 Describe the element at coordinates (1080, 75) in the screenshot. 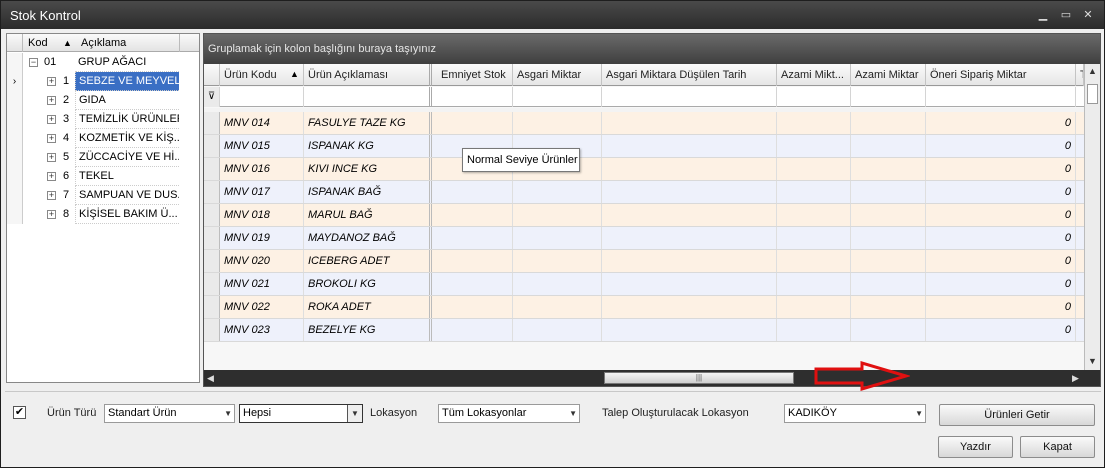

I see `col-truncated: T` at that location.